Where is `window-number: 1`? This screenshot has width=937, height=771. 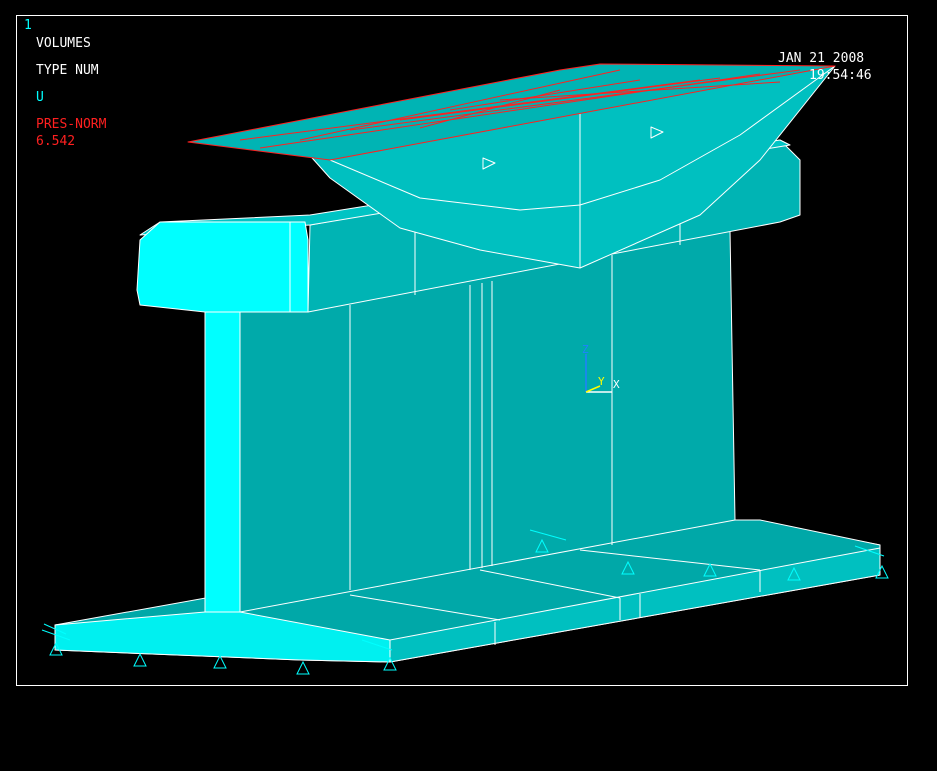 window-number: 1 is located at coordinates (28, 25).